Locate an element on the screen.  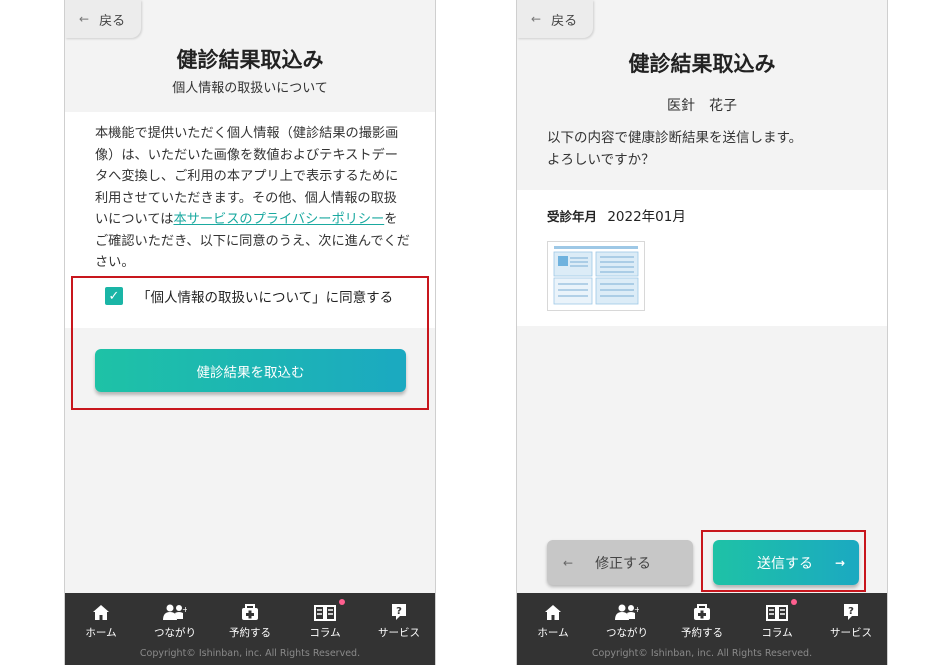
page-subtitle: 個人情報の取扱いについて is located at coordinates (250, 88).